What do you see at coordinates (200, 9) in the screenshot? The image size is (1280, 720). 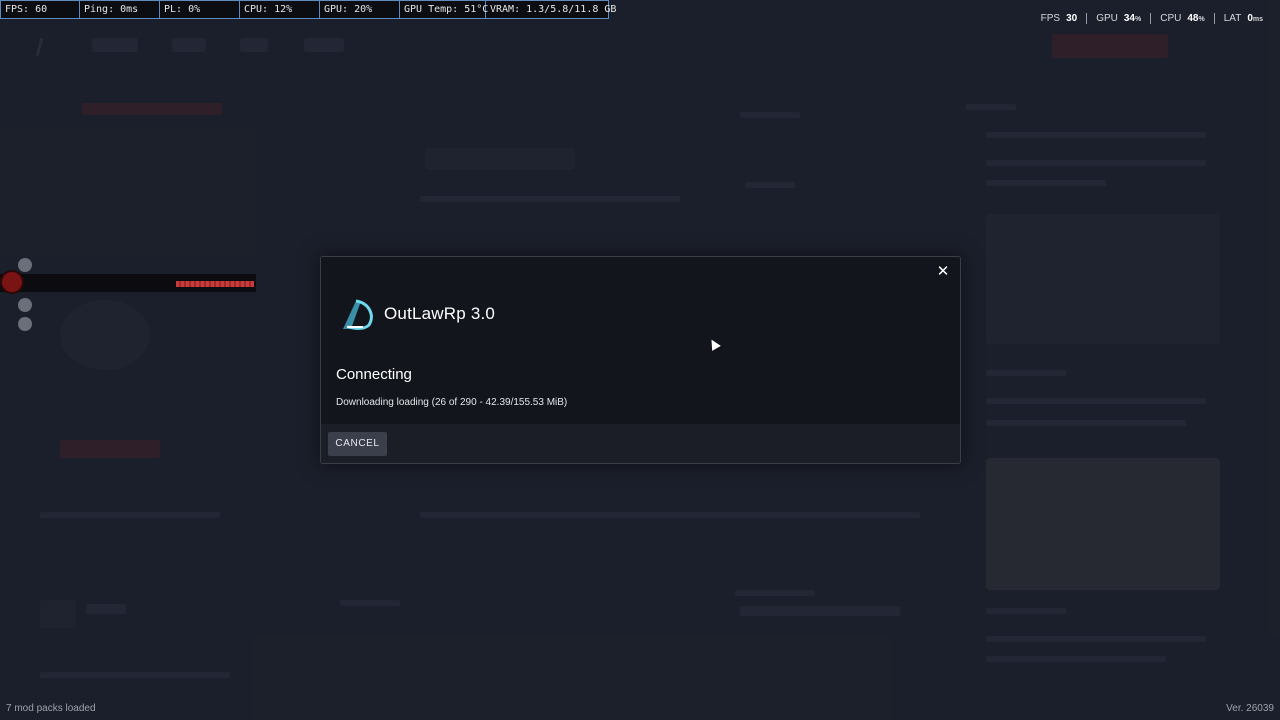 I see `perf-packet-loss: PL: 0%` at bounding box center [200, 9].